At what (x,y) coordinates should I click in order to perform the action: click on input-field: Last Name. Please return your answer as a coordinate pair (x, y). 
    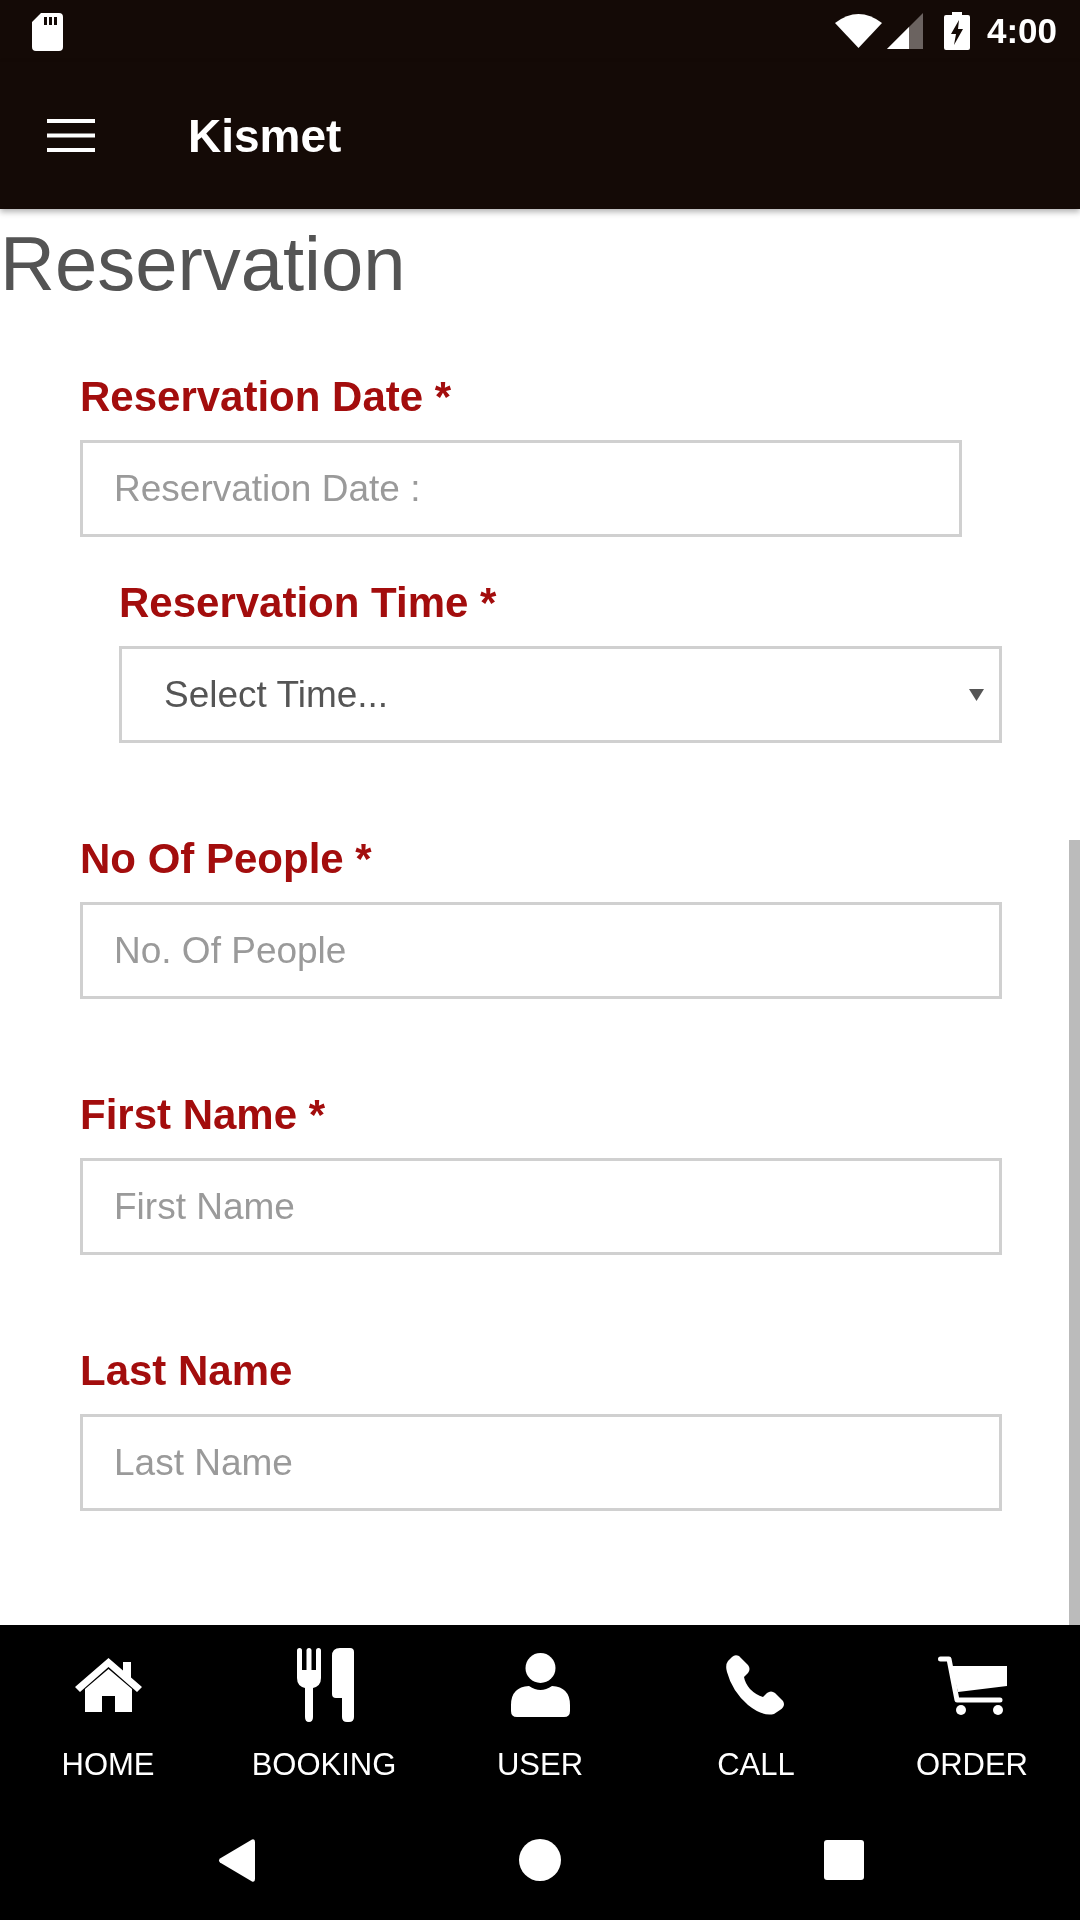
    Looking at the image, I should click on (541, 1462).